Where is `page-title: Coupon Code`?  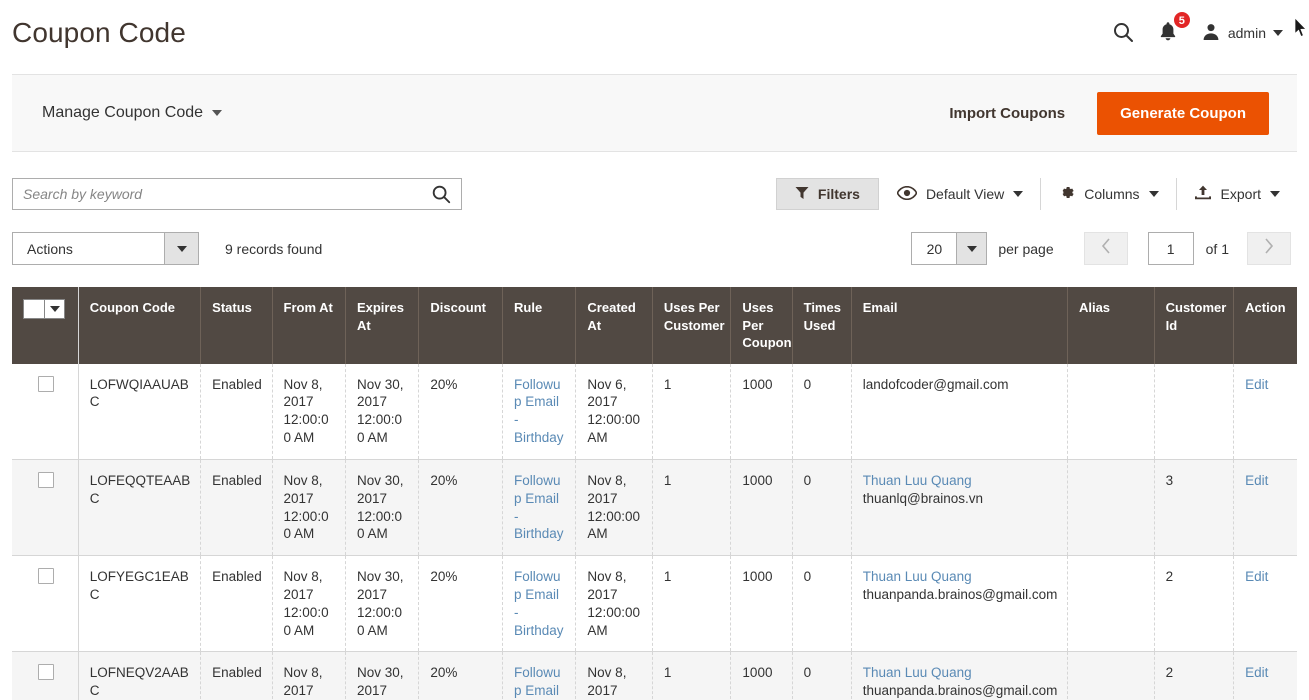 page-title: Coupon Code is located at coordinates (99, 32).